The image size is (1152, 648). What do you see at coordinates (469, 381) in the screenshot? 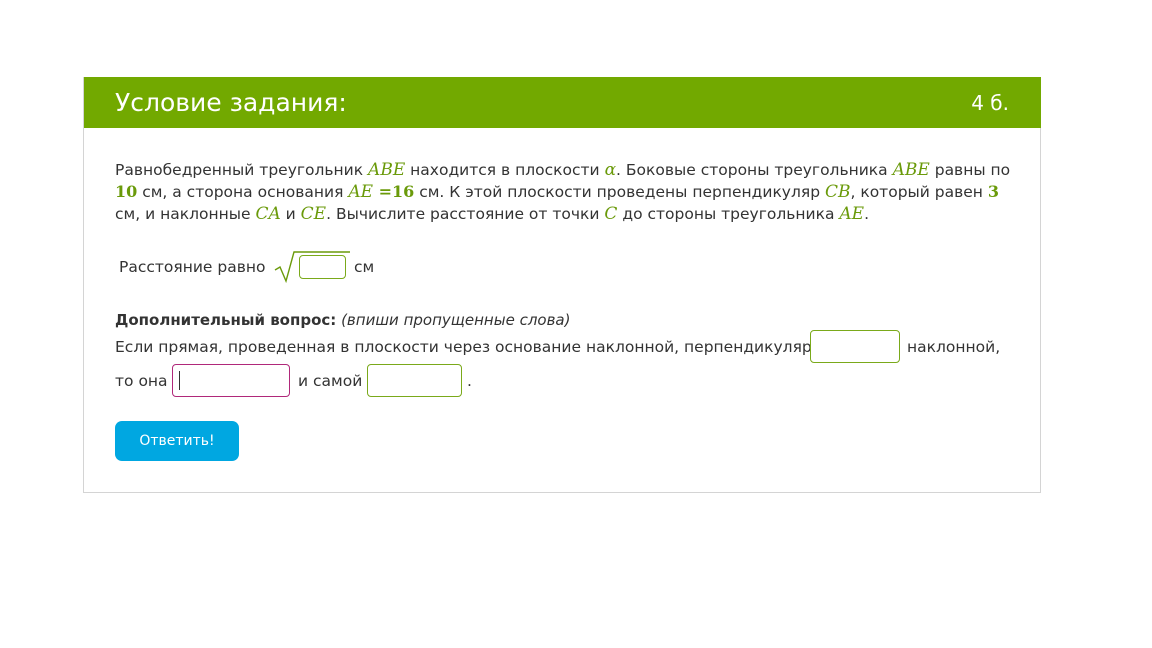
I see `extra-text-line2-end: .` at bounding box center [469, 381].